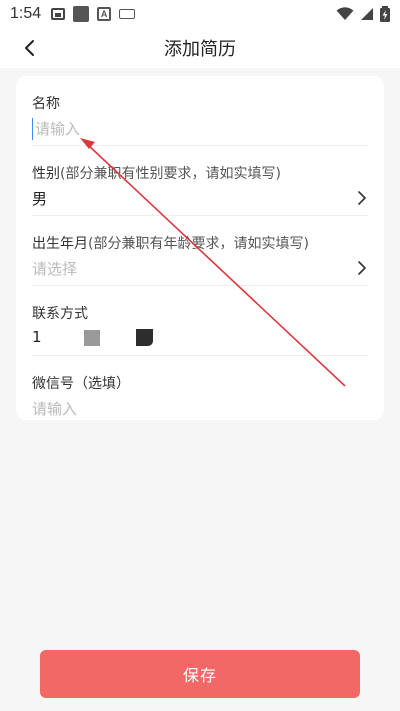 The height and width of the screenshot is (711, 400). Describe the element at coordinates (200, 391) in the screenshot. I see `wechat-field: 微信号（选填）` at that location.